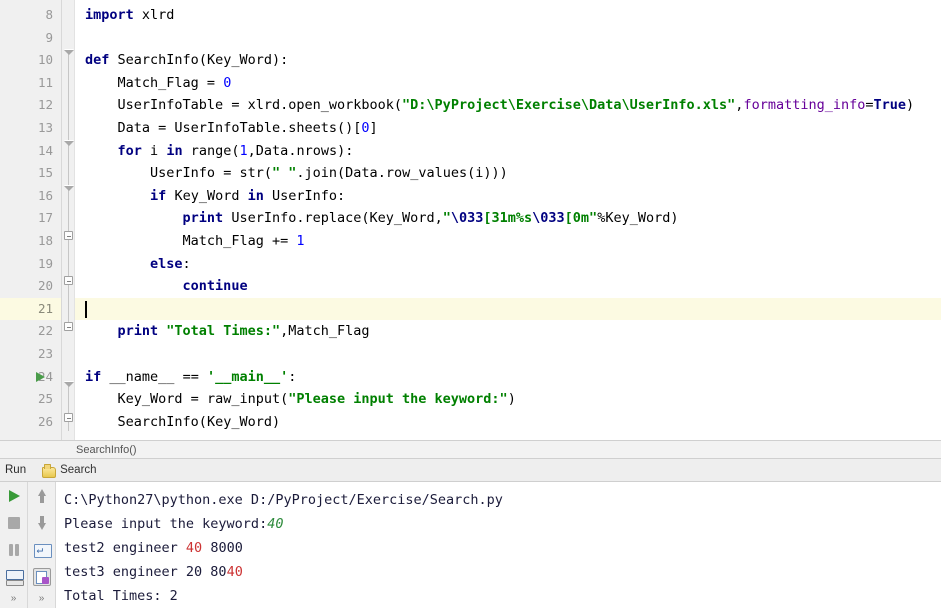  What do you see at coordinates (30, 264) in the screenshot?
I see `line-number: 19` at bounding box center [30, 264].